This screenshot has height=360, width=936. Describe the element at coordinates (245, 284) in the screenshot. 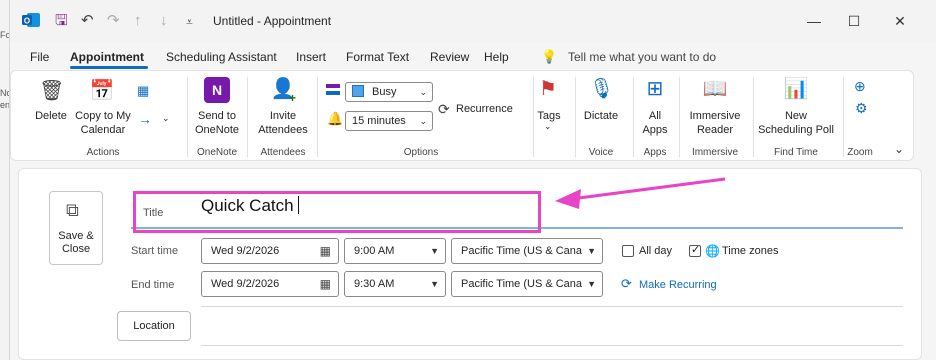

I see `end-date-value: Wed 9/2/2026` at that location.